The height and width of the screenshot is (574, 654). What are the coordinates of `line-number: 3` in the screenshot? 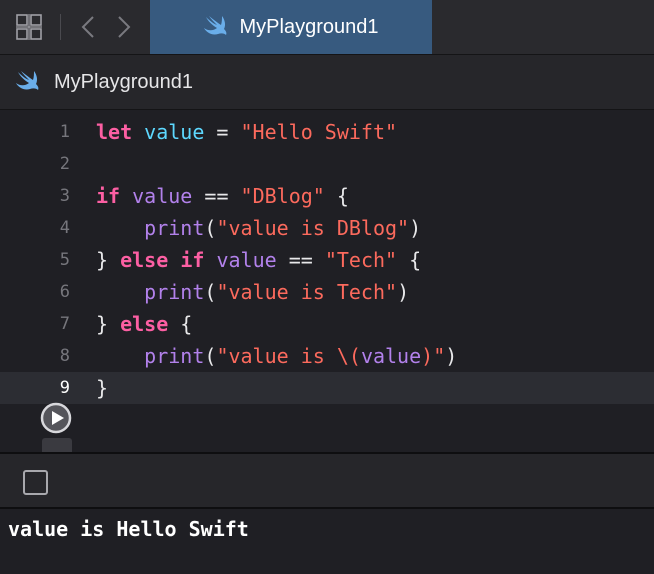 It's located at (64, 196).